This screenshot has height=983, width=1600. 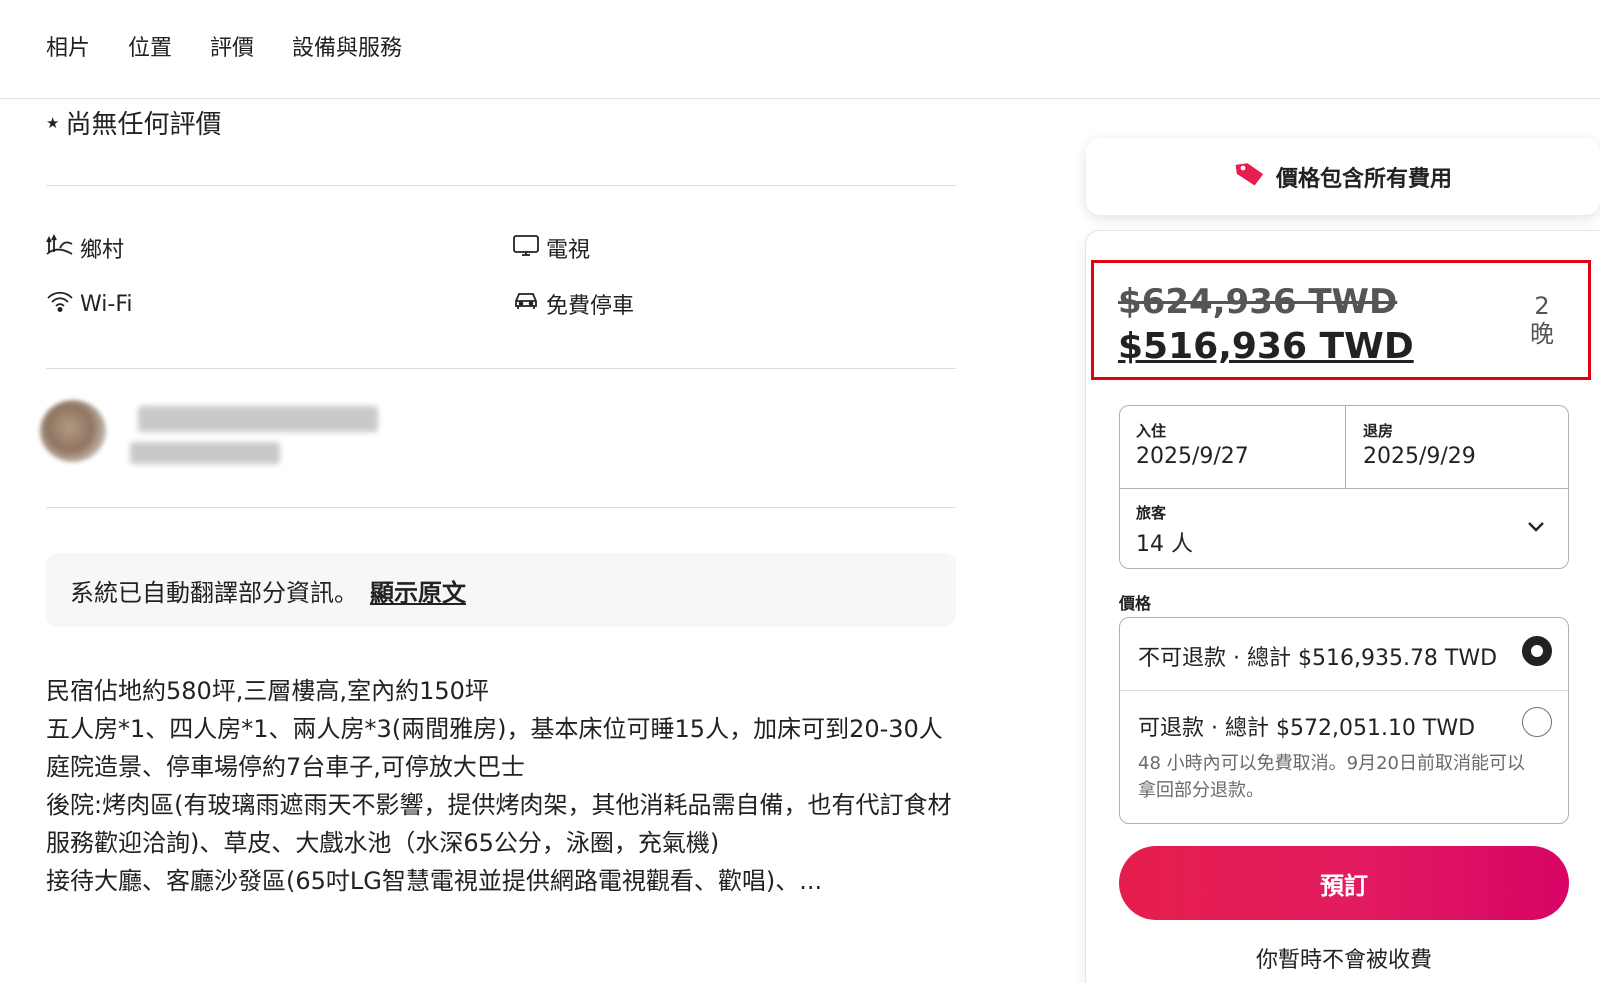 What do you see at coordinates (1192, 456) in the screenshot?
I see `checkin-value: 2025/9/27` at bounding box center [1192, 456].